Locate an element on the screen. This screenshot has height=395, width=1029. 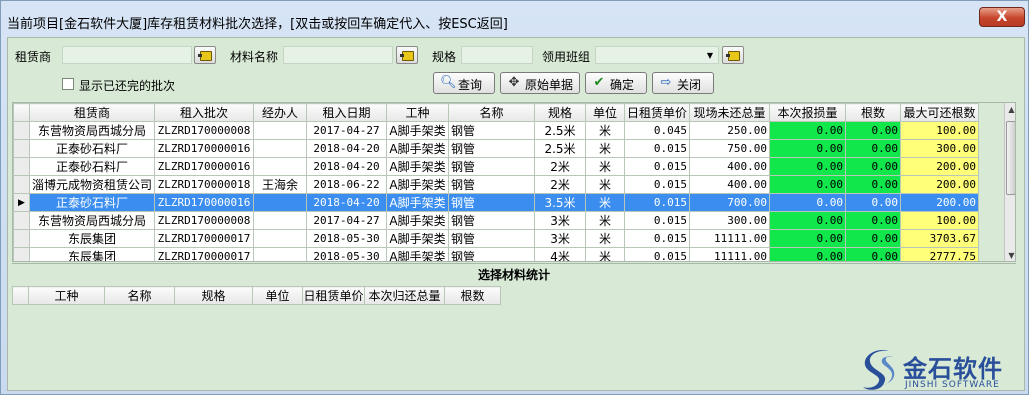
table-cell: 0.045 is located at coordinates (657, 130).